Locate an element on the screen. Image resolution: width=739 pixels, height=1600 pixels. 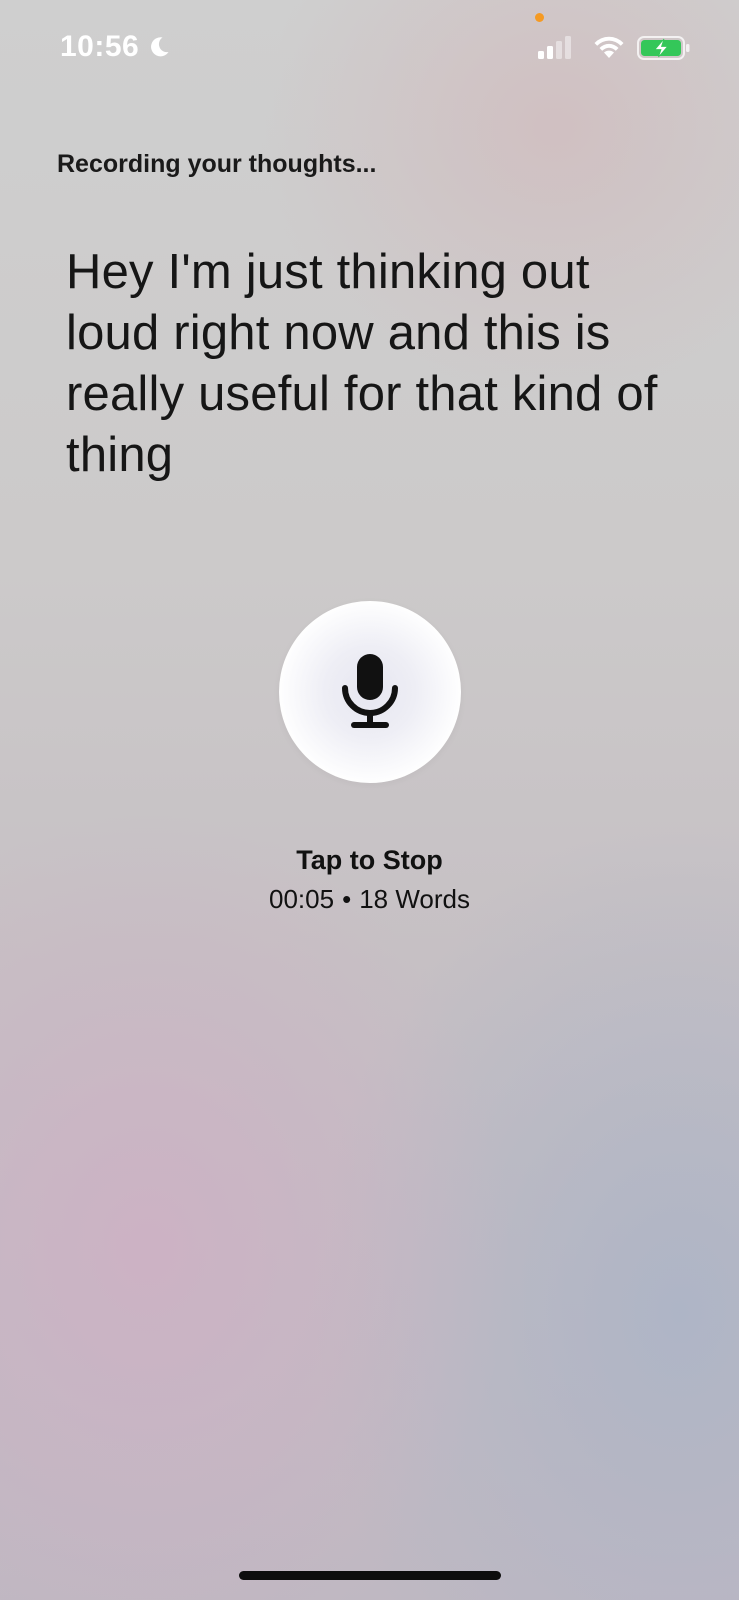
cellular-signal-icon is located at coordinates (554, 47).